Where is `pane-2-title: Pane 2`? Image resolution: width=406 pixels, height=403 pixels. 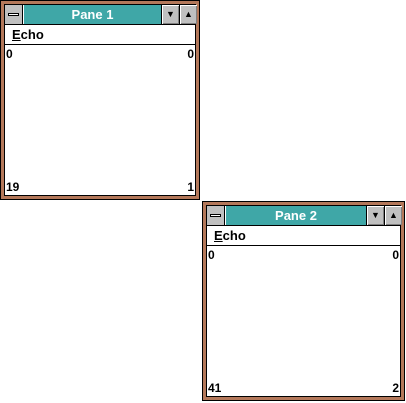
pane-2-title: Pane 2 is located at coordinates (296, 215).